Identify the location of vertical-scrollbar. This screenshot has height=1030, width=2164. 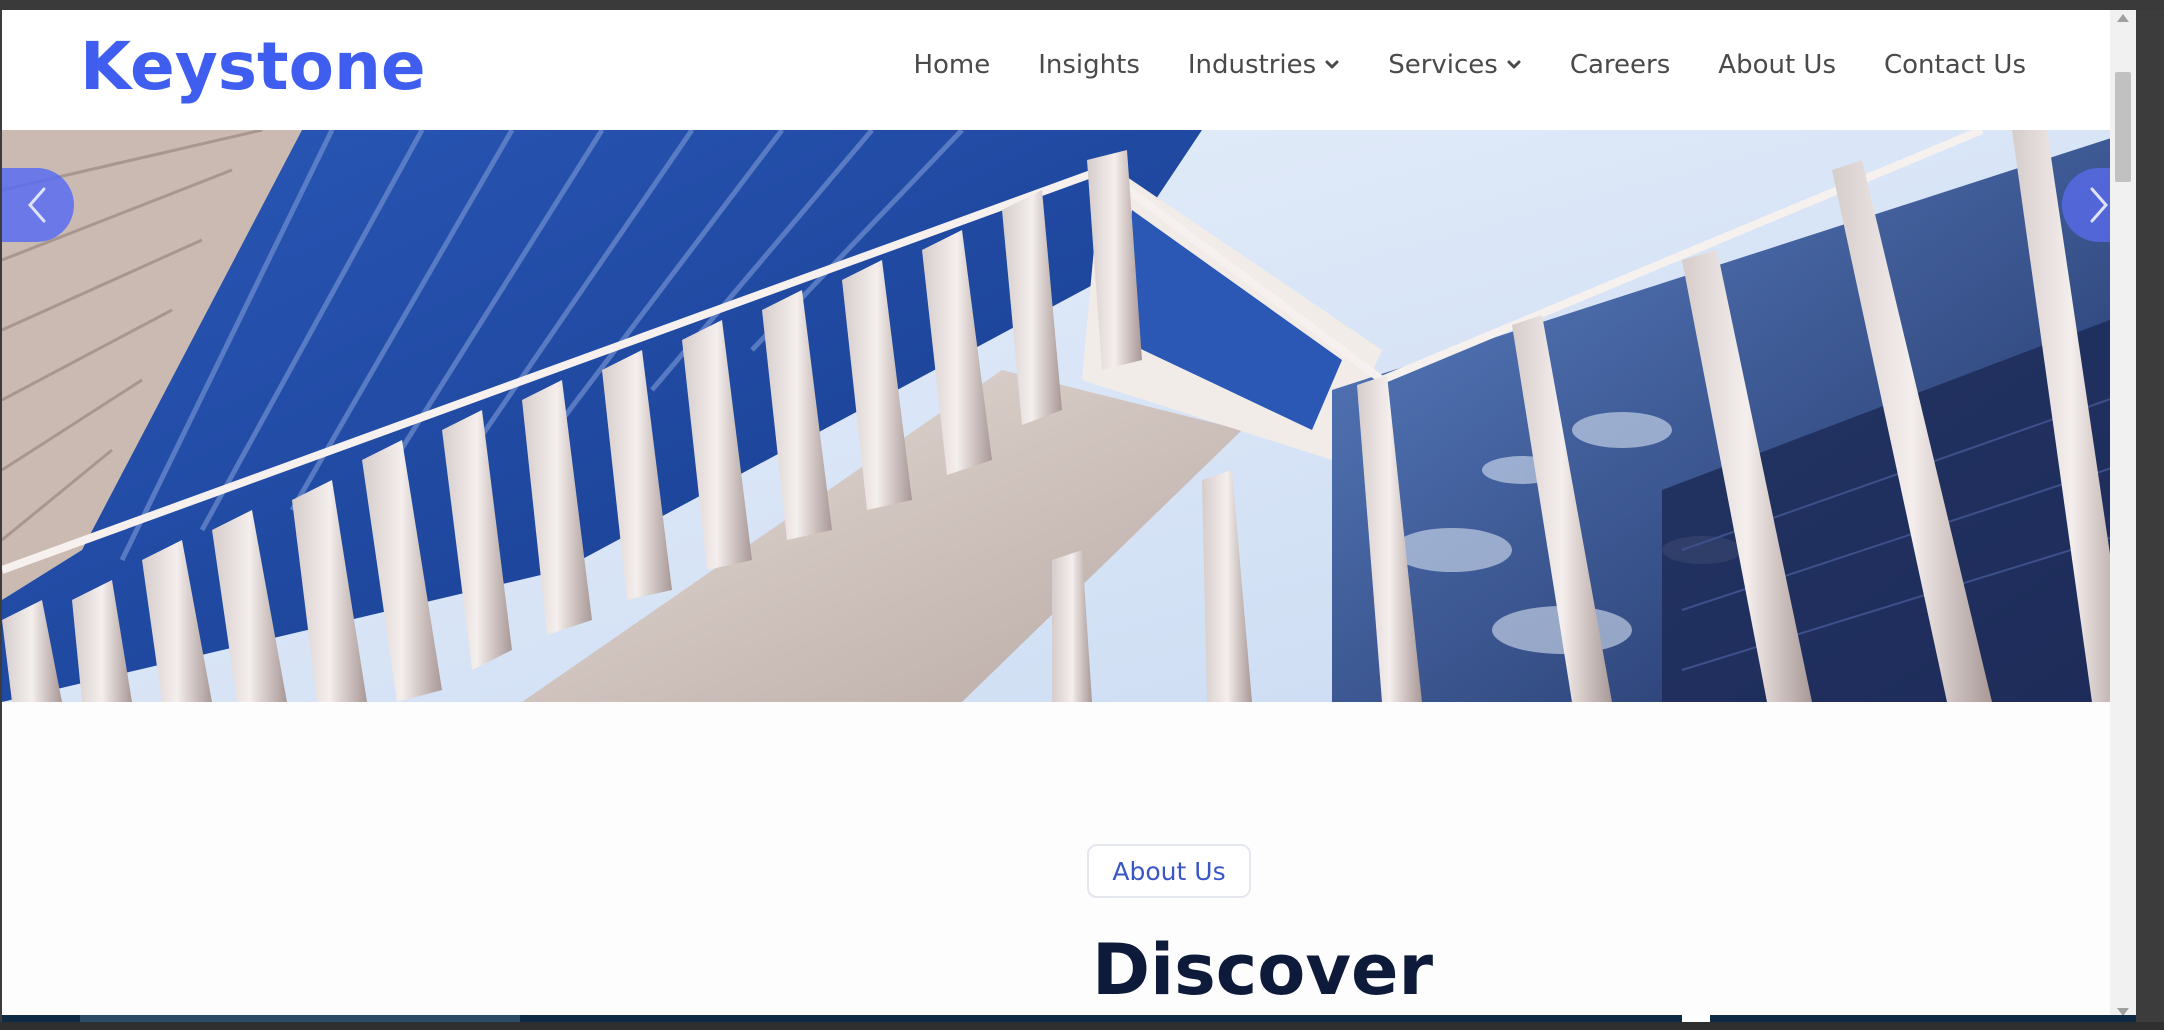
(2123, 516).